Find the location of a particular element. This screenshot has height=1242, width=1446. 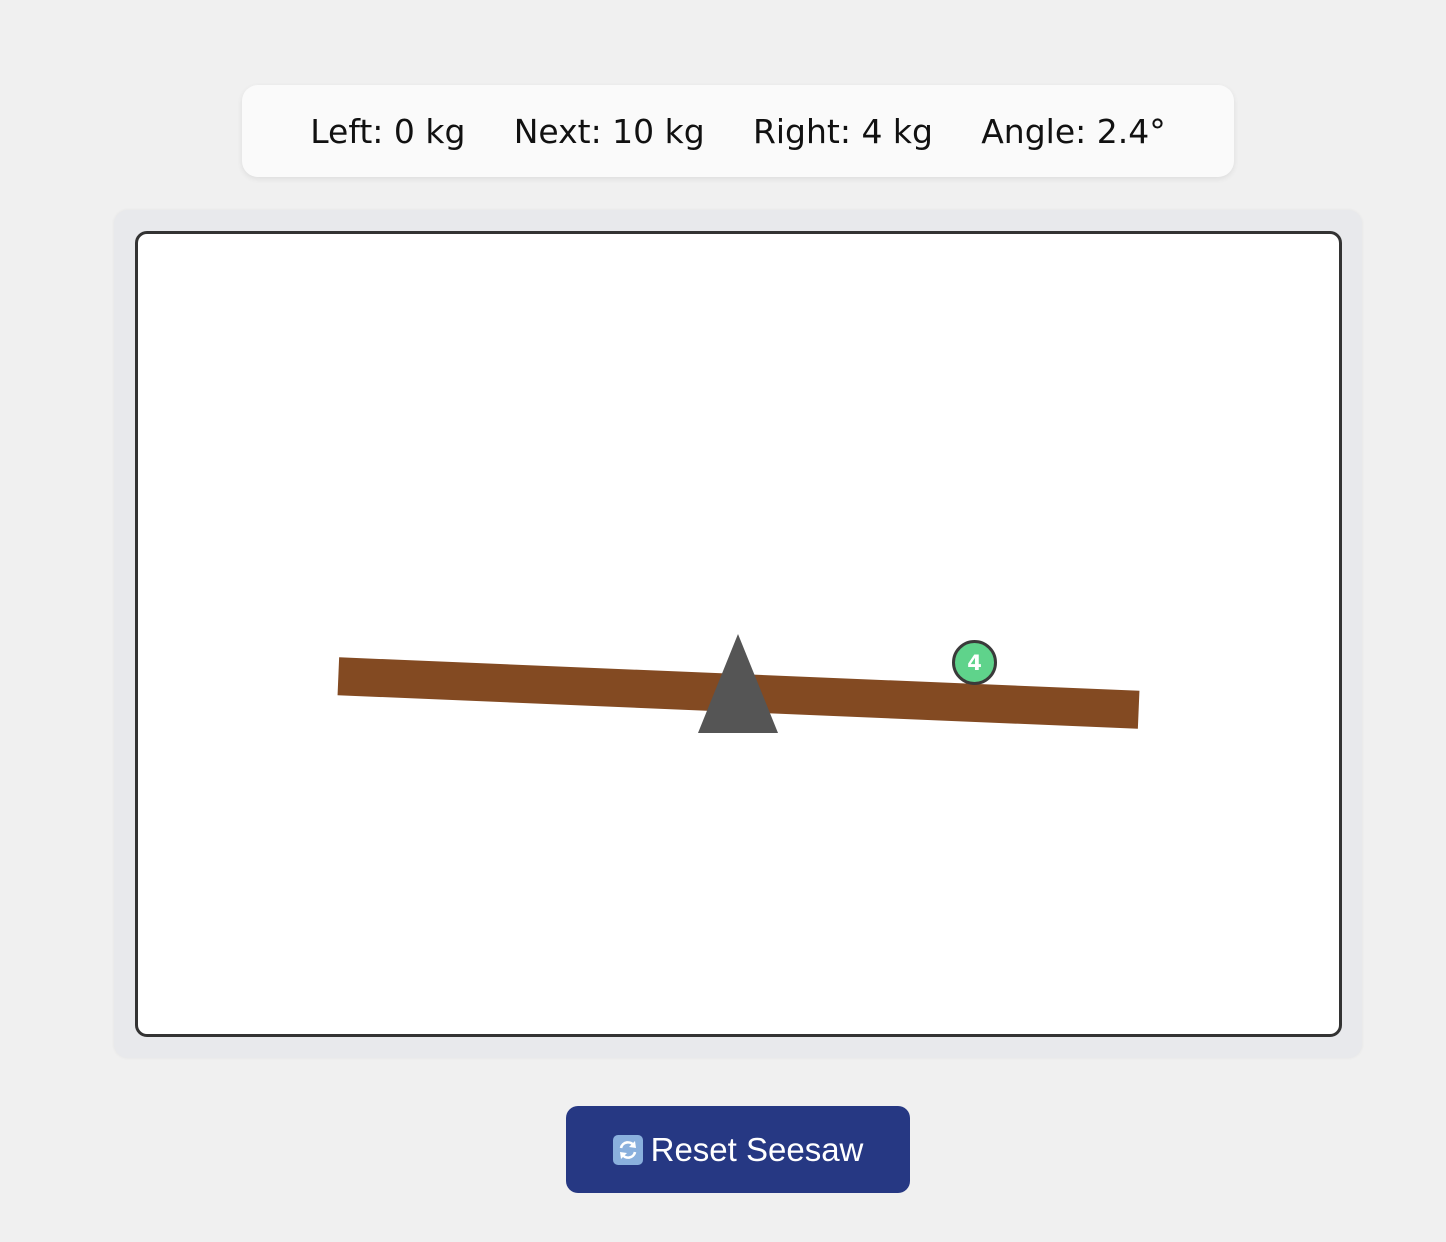

fulcrum is located at coordinates (738, 683).